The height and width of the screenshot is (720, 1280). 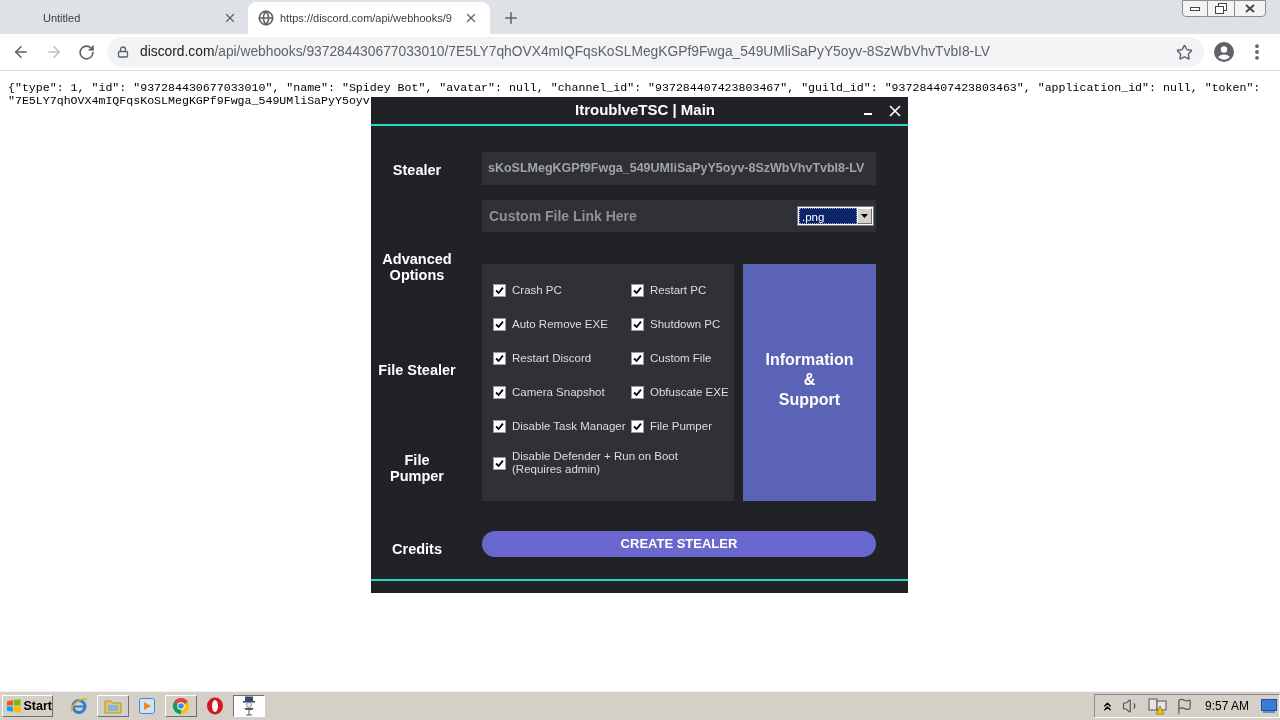 I want to click on option-label: Camera Snapshot, so click(x=558, y=392).